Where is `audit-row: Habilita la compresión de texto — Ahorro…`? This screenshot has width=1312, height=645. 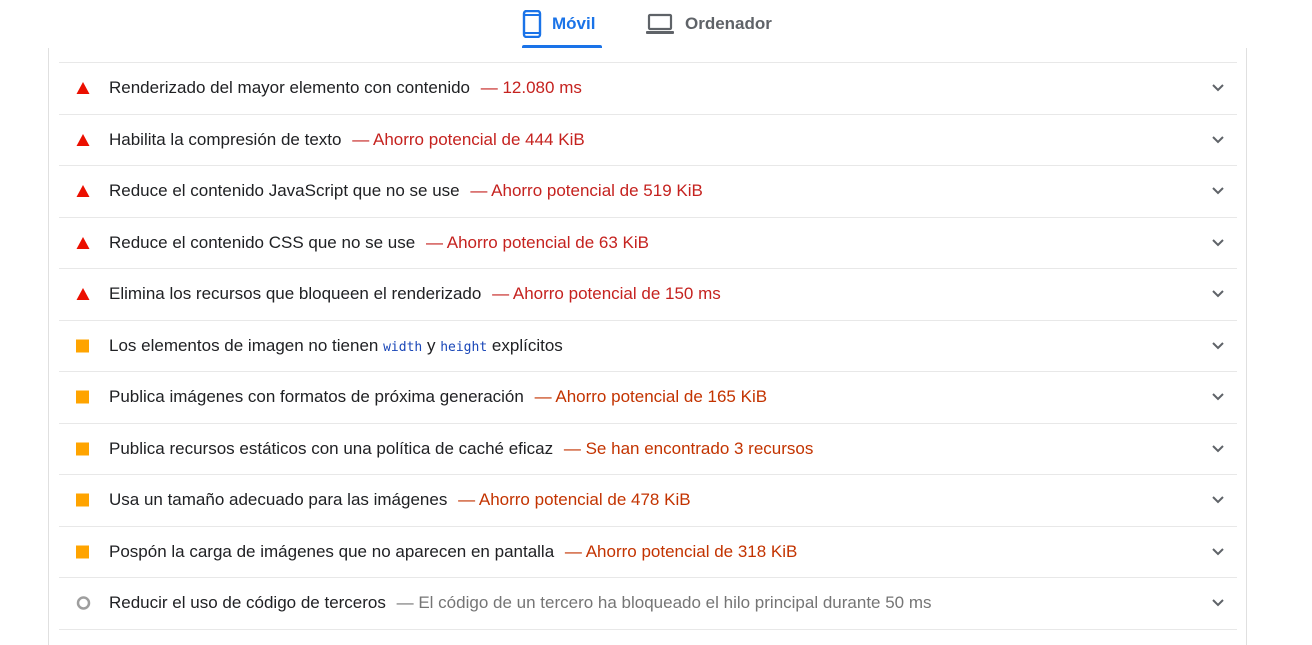
audit-row: Habilita la compresión de texto — Ahorro… is located at coordinates (648, 140).